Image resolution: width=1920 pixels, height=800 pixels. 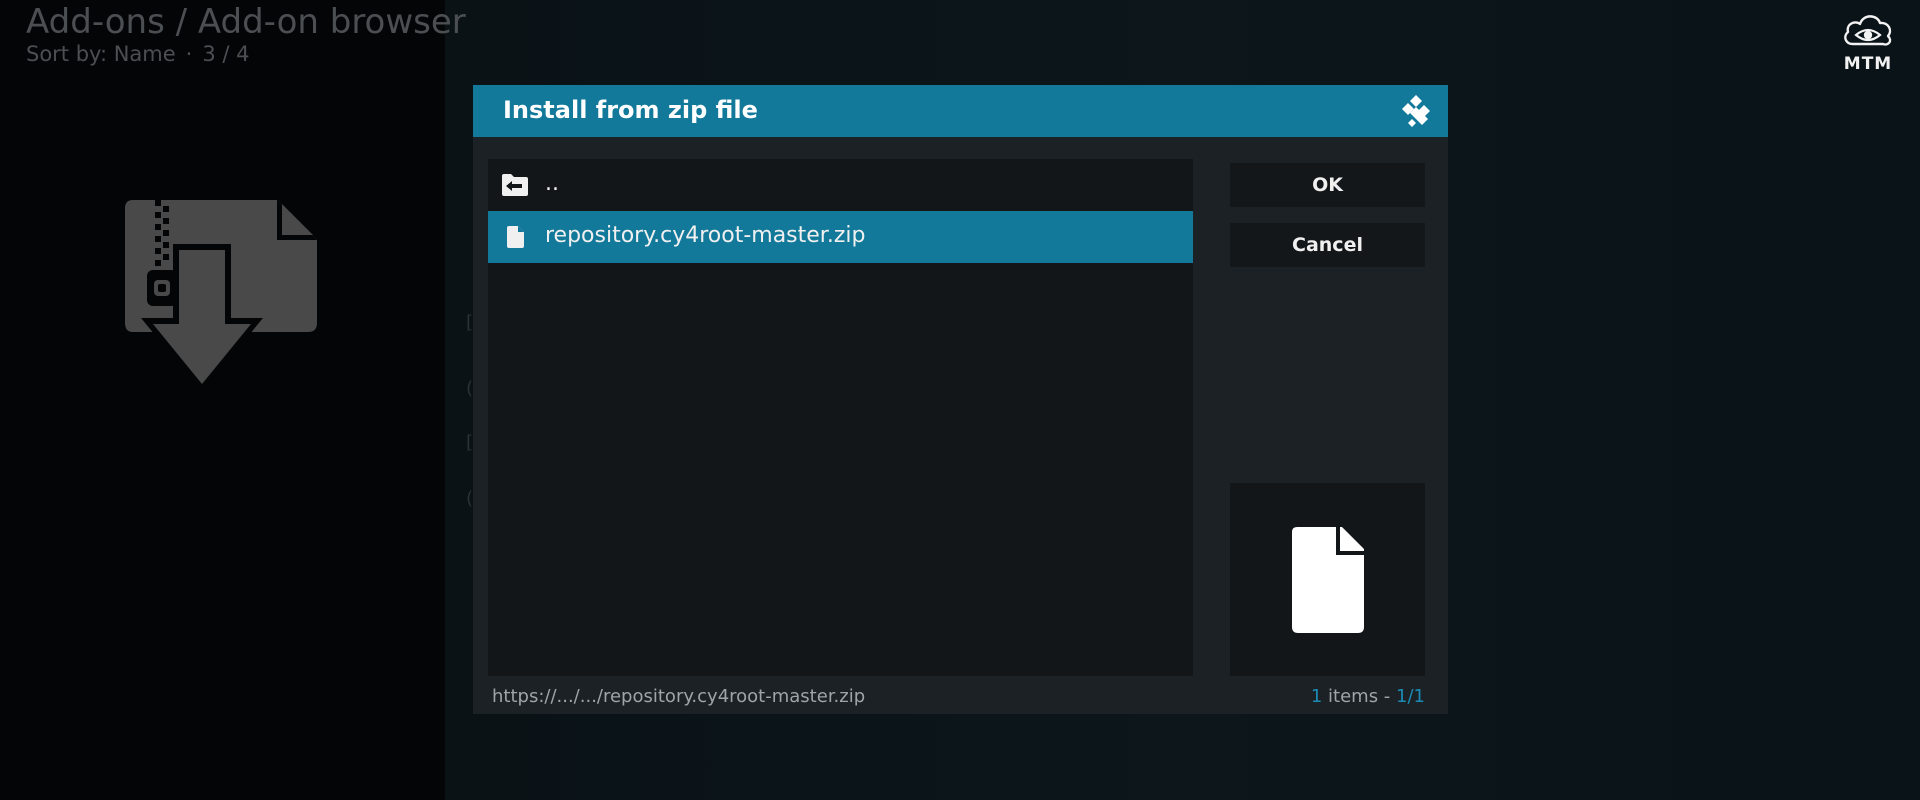 I want to click on dialog-header: Install from zip file, so click(x=960, y=111).